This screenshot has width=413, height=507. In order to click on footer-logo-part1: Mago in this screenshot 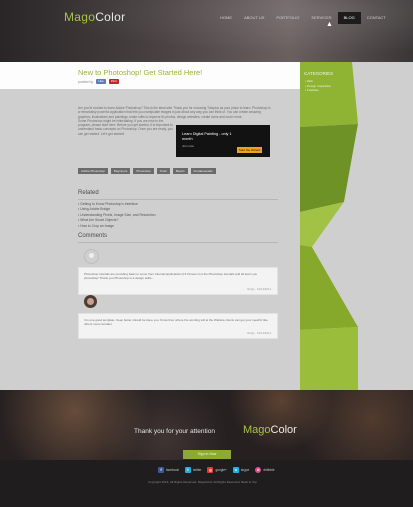, I will do `click(257, 430)`.